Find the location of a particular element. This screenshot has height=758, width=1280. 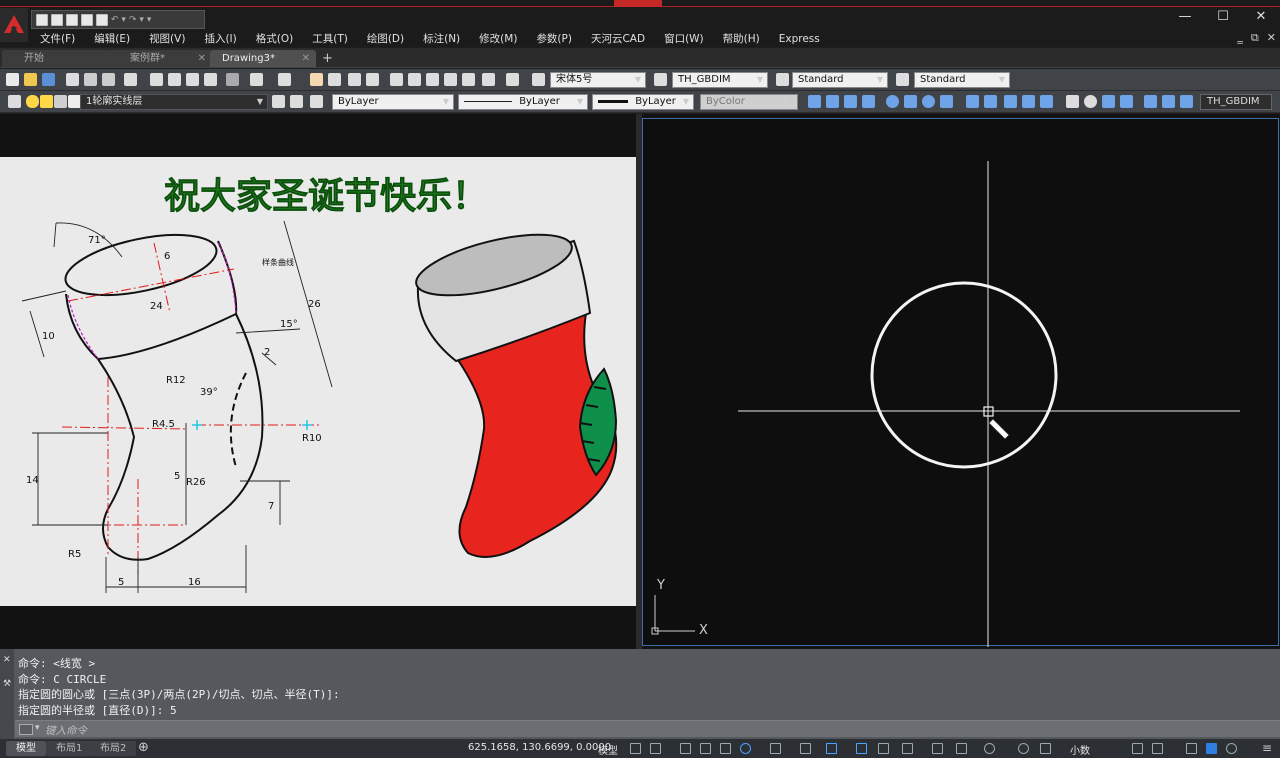

dim-linear-icon is located at coordinates (814, 101).